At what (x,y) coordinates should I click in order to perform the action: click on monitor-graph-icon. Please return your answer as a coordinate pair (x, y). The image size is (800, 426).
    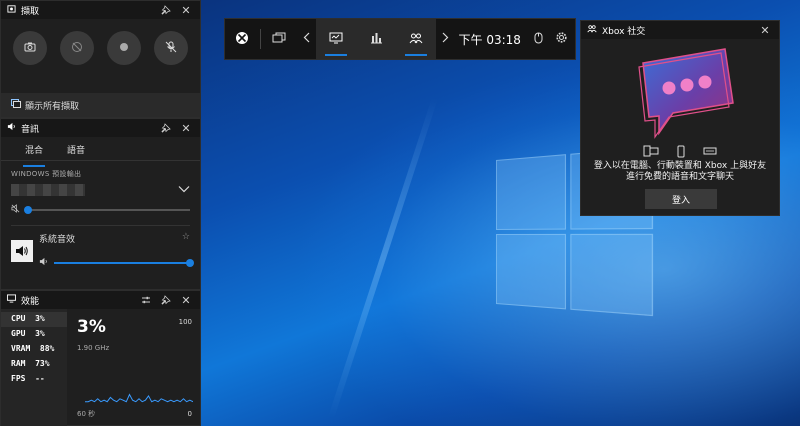
    Looking at the image, I should click on (336, 39).